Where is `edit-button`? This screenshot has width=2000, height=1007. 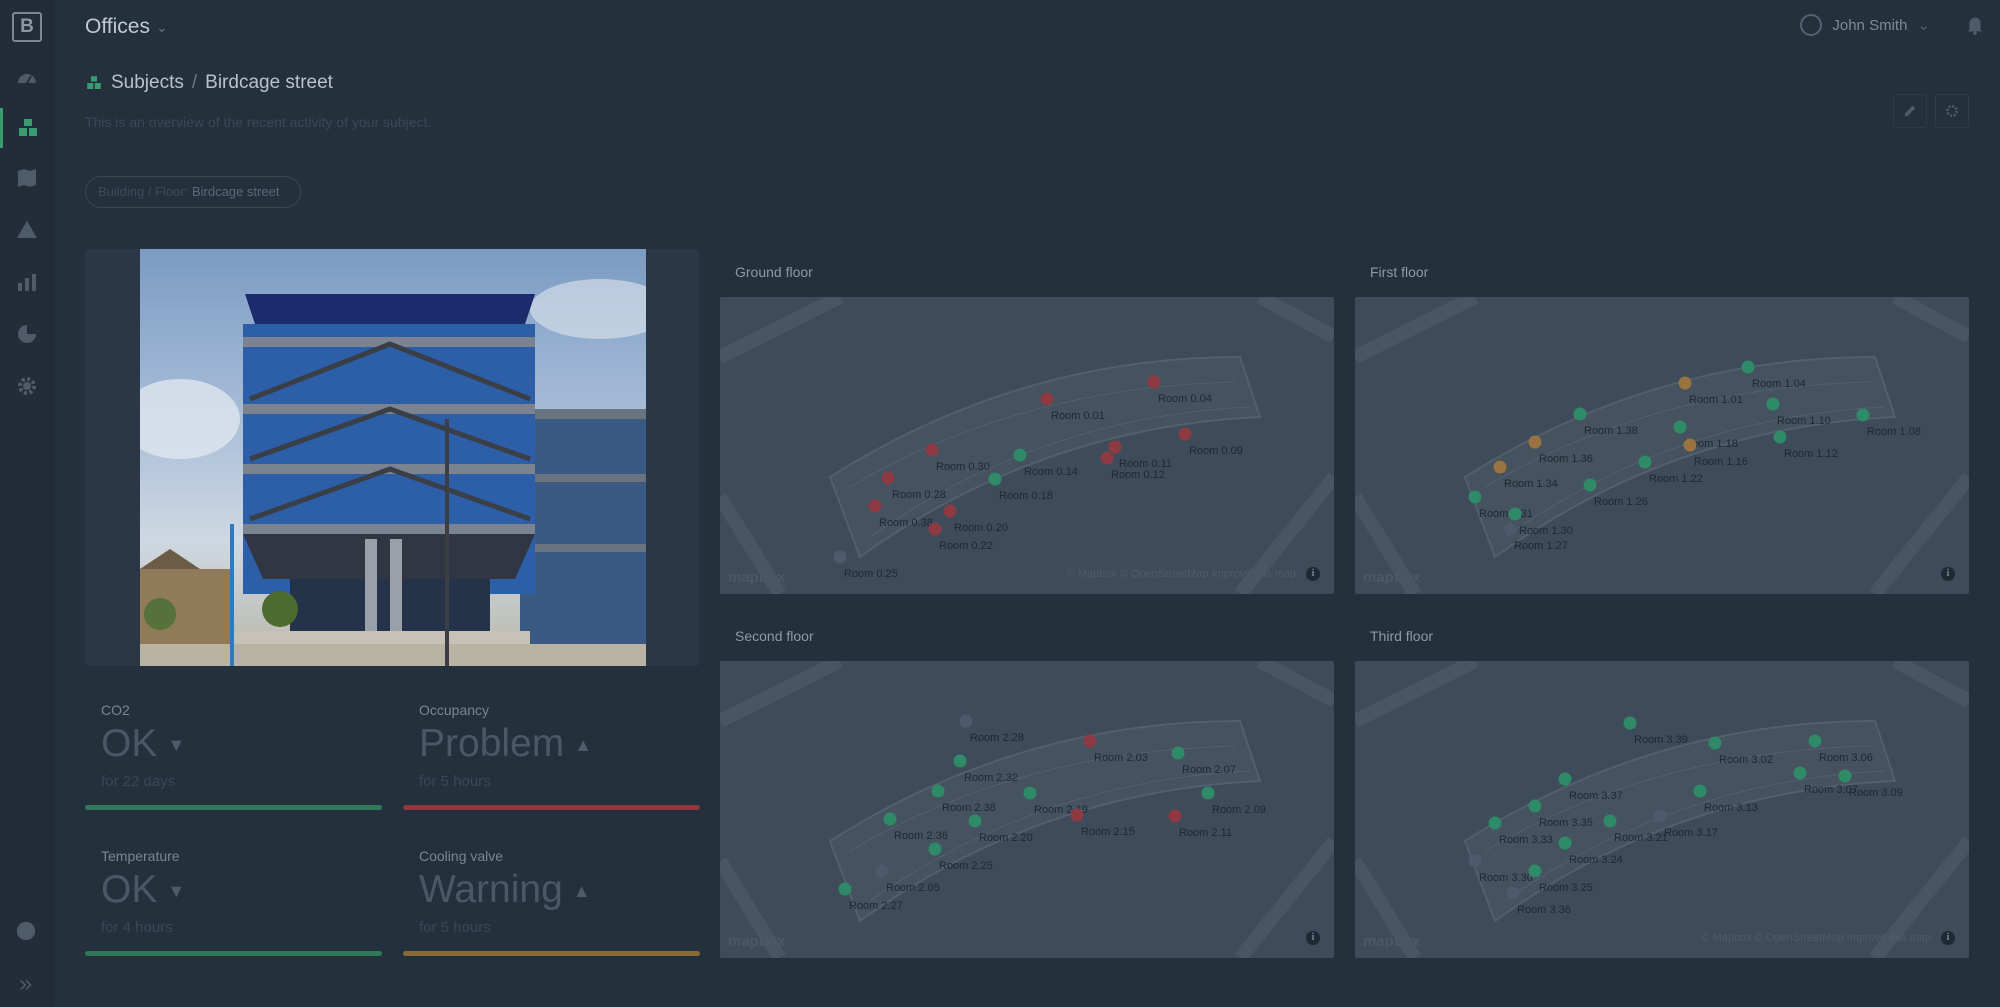
edit-button is located at coordinates (1910, 111).